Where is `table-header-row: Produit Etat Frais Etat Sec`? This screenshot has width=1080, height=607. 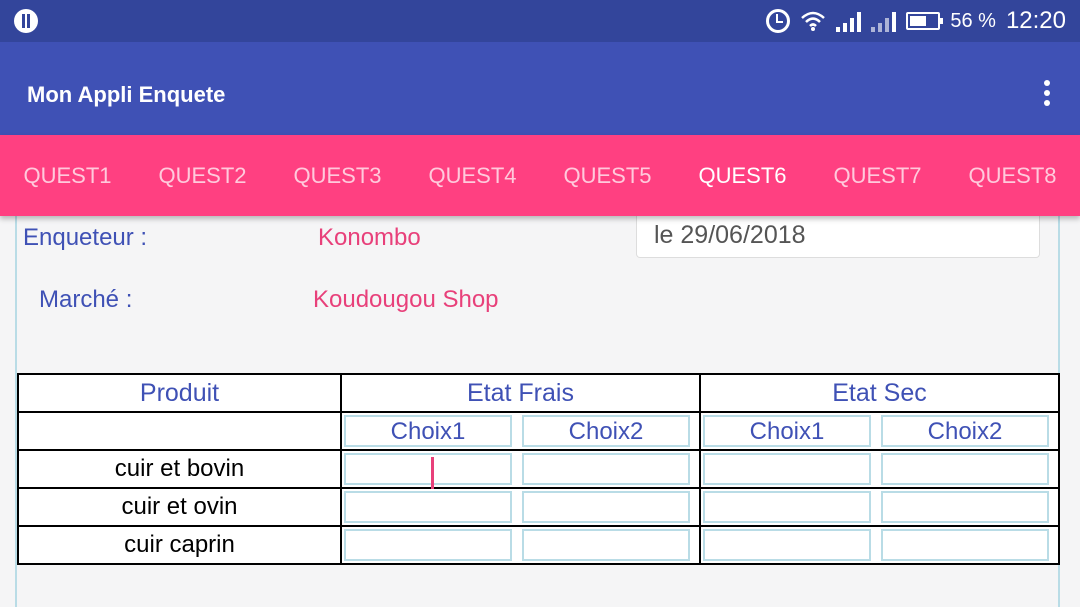
table-header-row: Produit Etat Frais Etat Sec is located at coordinates (538, 394).